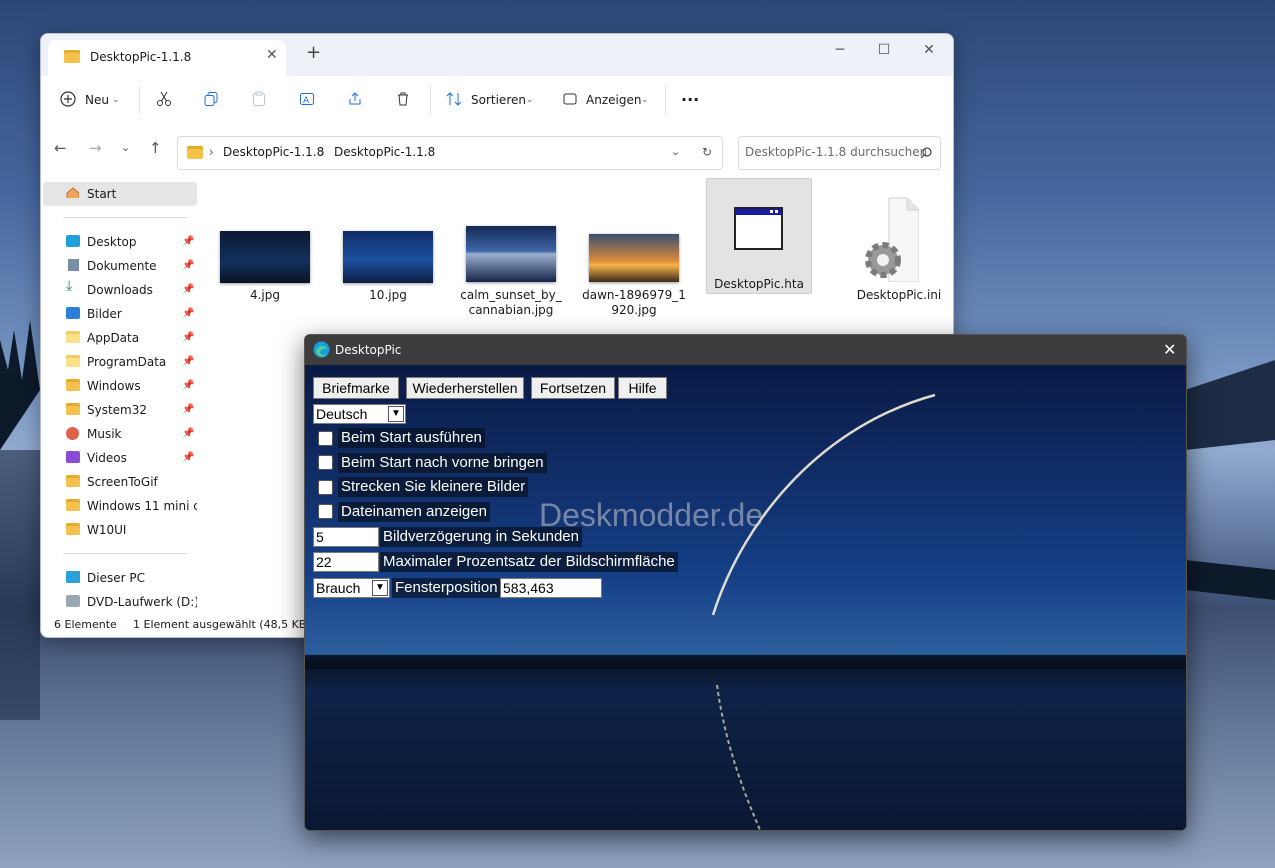 The height and width of the screenshot is (868, 1275). I want to click on sort-label: Sortieren, so click(498, 100).